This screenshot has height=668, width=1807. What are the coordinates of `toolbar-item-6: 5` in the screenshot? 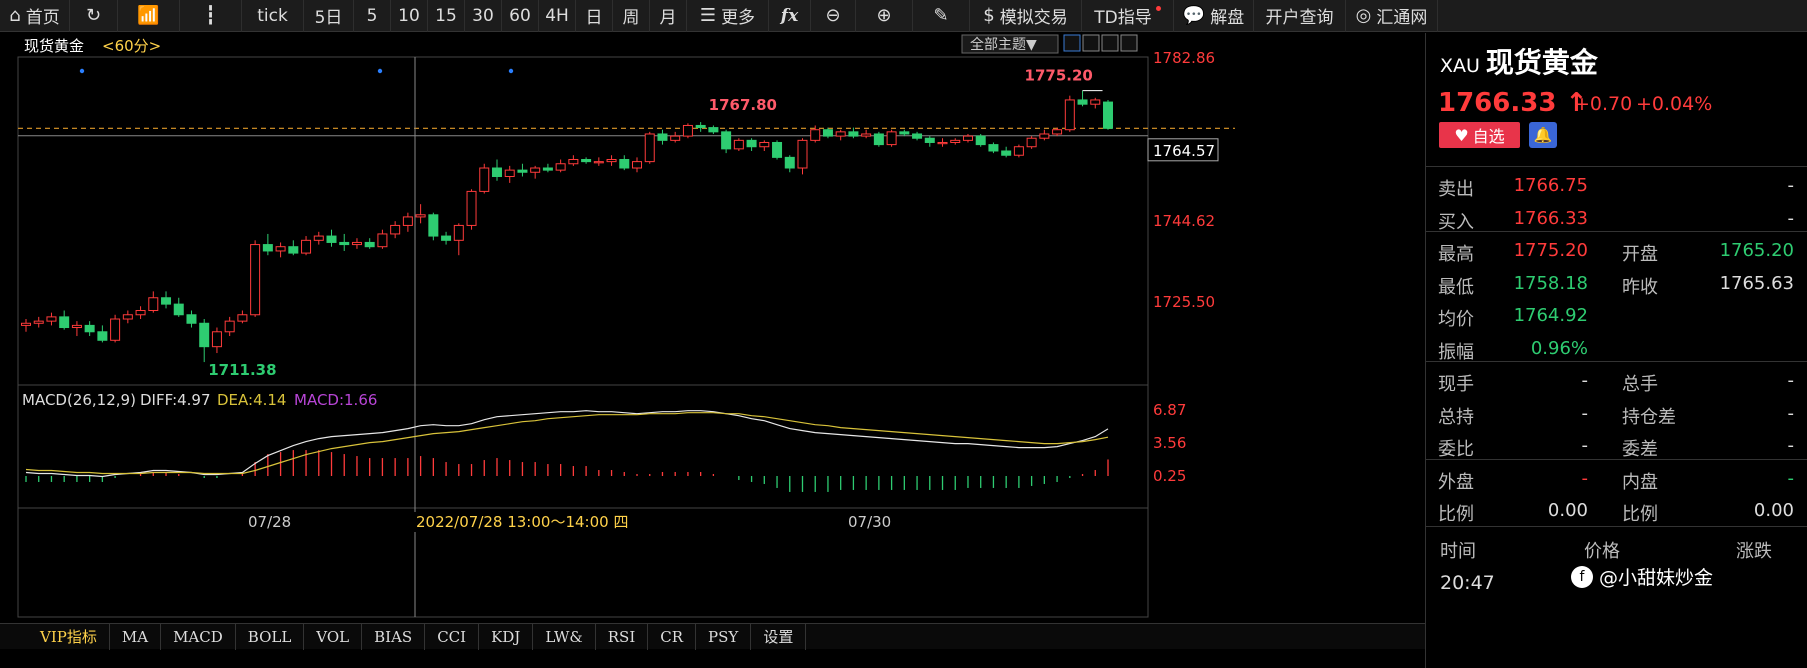 It's located at (372, 16).